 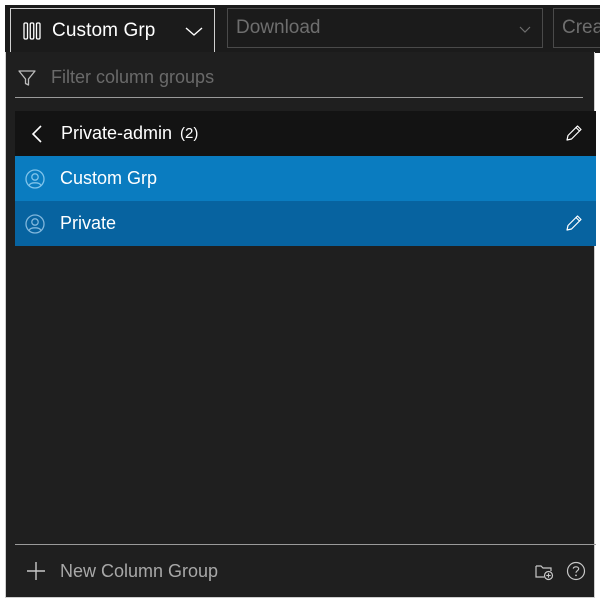 I want to click on back-to-parent-row: Private-admin (2), so click(x=305, y=133).